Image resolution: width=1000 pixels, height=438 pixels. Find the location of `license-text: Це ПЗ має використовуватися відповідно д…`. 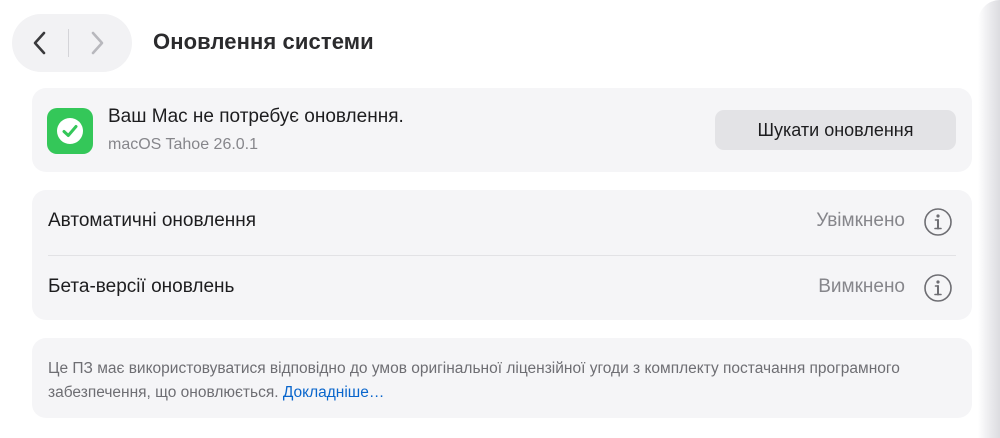

license-text: Це ПЗ має використовуватися відповідно д… is located at coordinates (474, 380).